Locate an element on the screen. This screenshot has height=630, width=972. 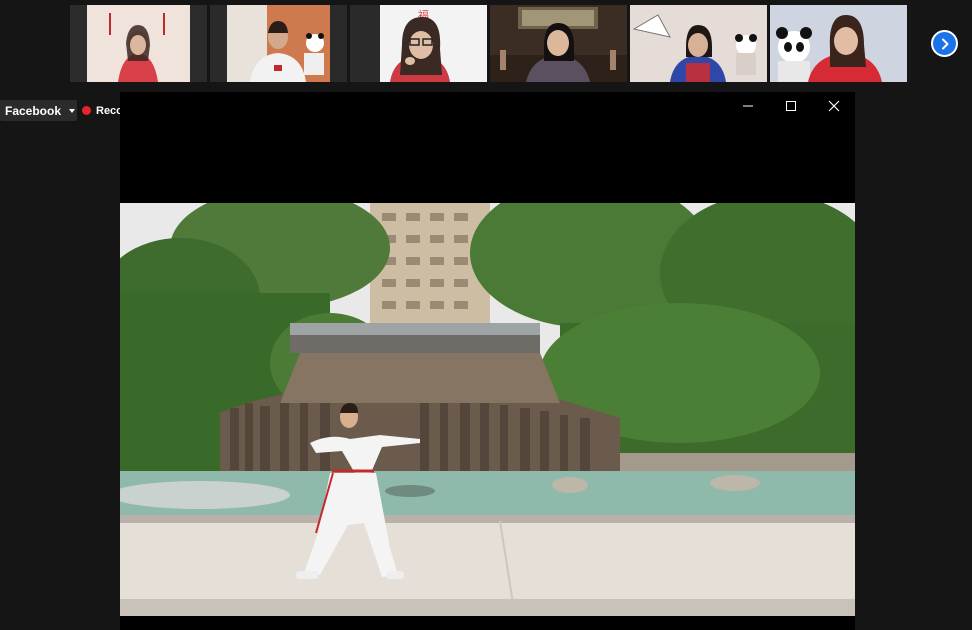
participant-tile: 福 is located at coordinates (418, 43).